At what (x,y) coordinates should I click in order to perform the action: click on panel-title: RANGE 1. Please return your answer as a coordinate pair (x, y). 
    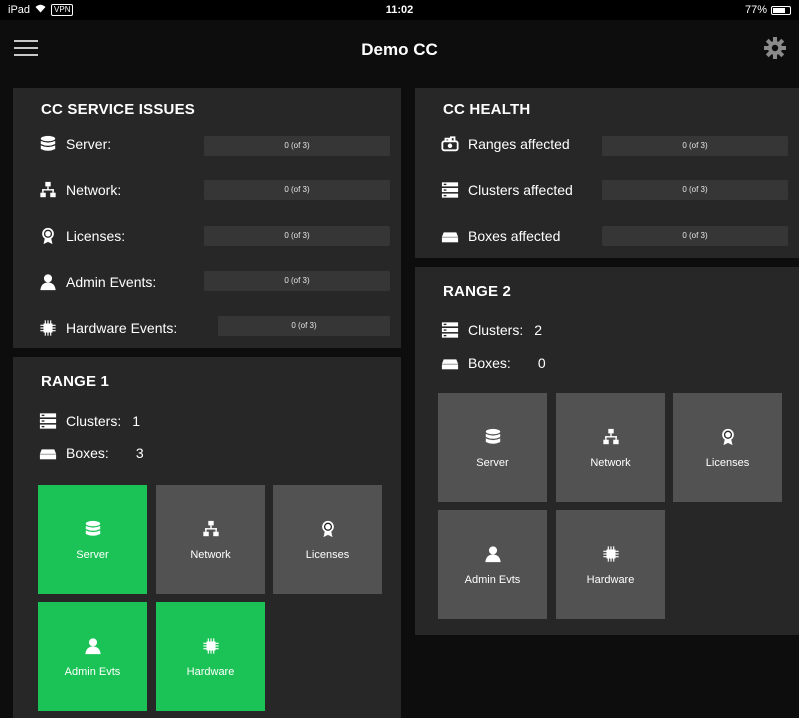
    Looking at the image, I should click on (75, 381).